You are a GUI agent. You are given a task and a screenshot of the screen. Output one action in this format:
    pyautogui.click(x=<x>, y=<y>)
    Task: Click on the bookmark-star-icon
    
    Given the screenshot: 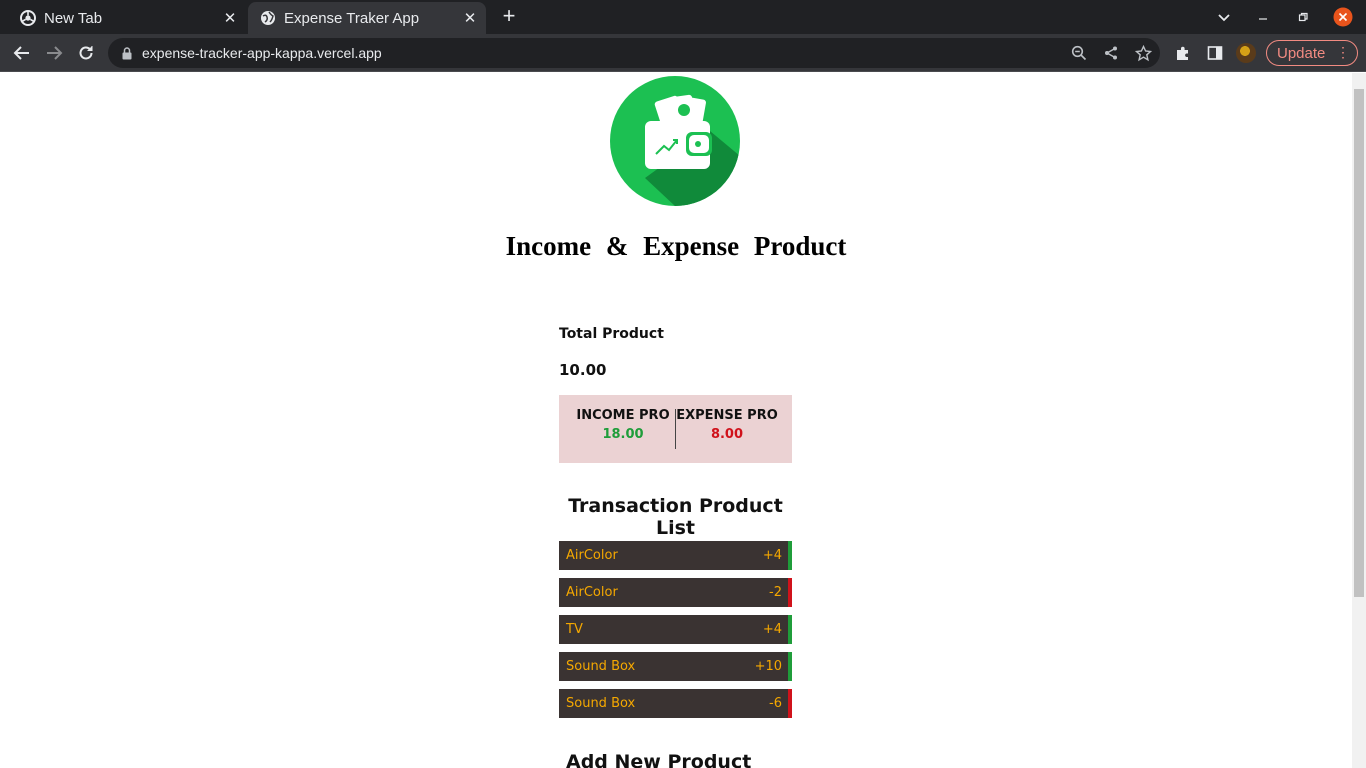 What is the action you would take?
    pyautogui.click(x=1143, y=53)
    